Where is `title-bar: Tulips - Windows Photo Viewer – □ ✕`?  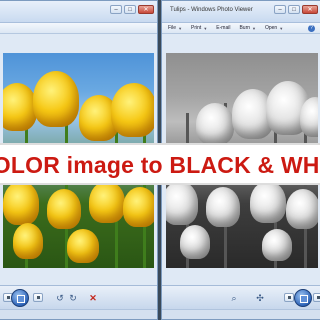
title-bar: Tulips - Windows Photo Viewer – □ ✕ is located at coordinates (241, 12).